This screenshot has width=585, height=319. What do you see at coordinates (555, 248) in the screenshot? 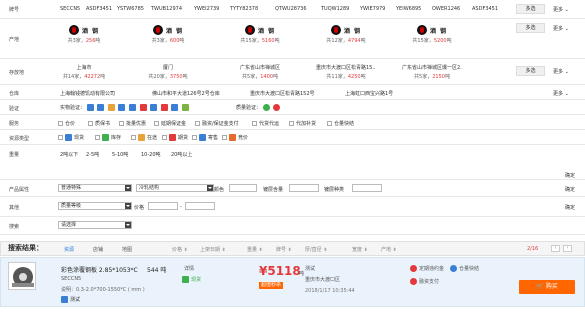
I see `prev-page-icon: ‹` at bounding box center [555, 248].